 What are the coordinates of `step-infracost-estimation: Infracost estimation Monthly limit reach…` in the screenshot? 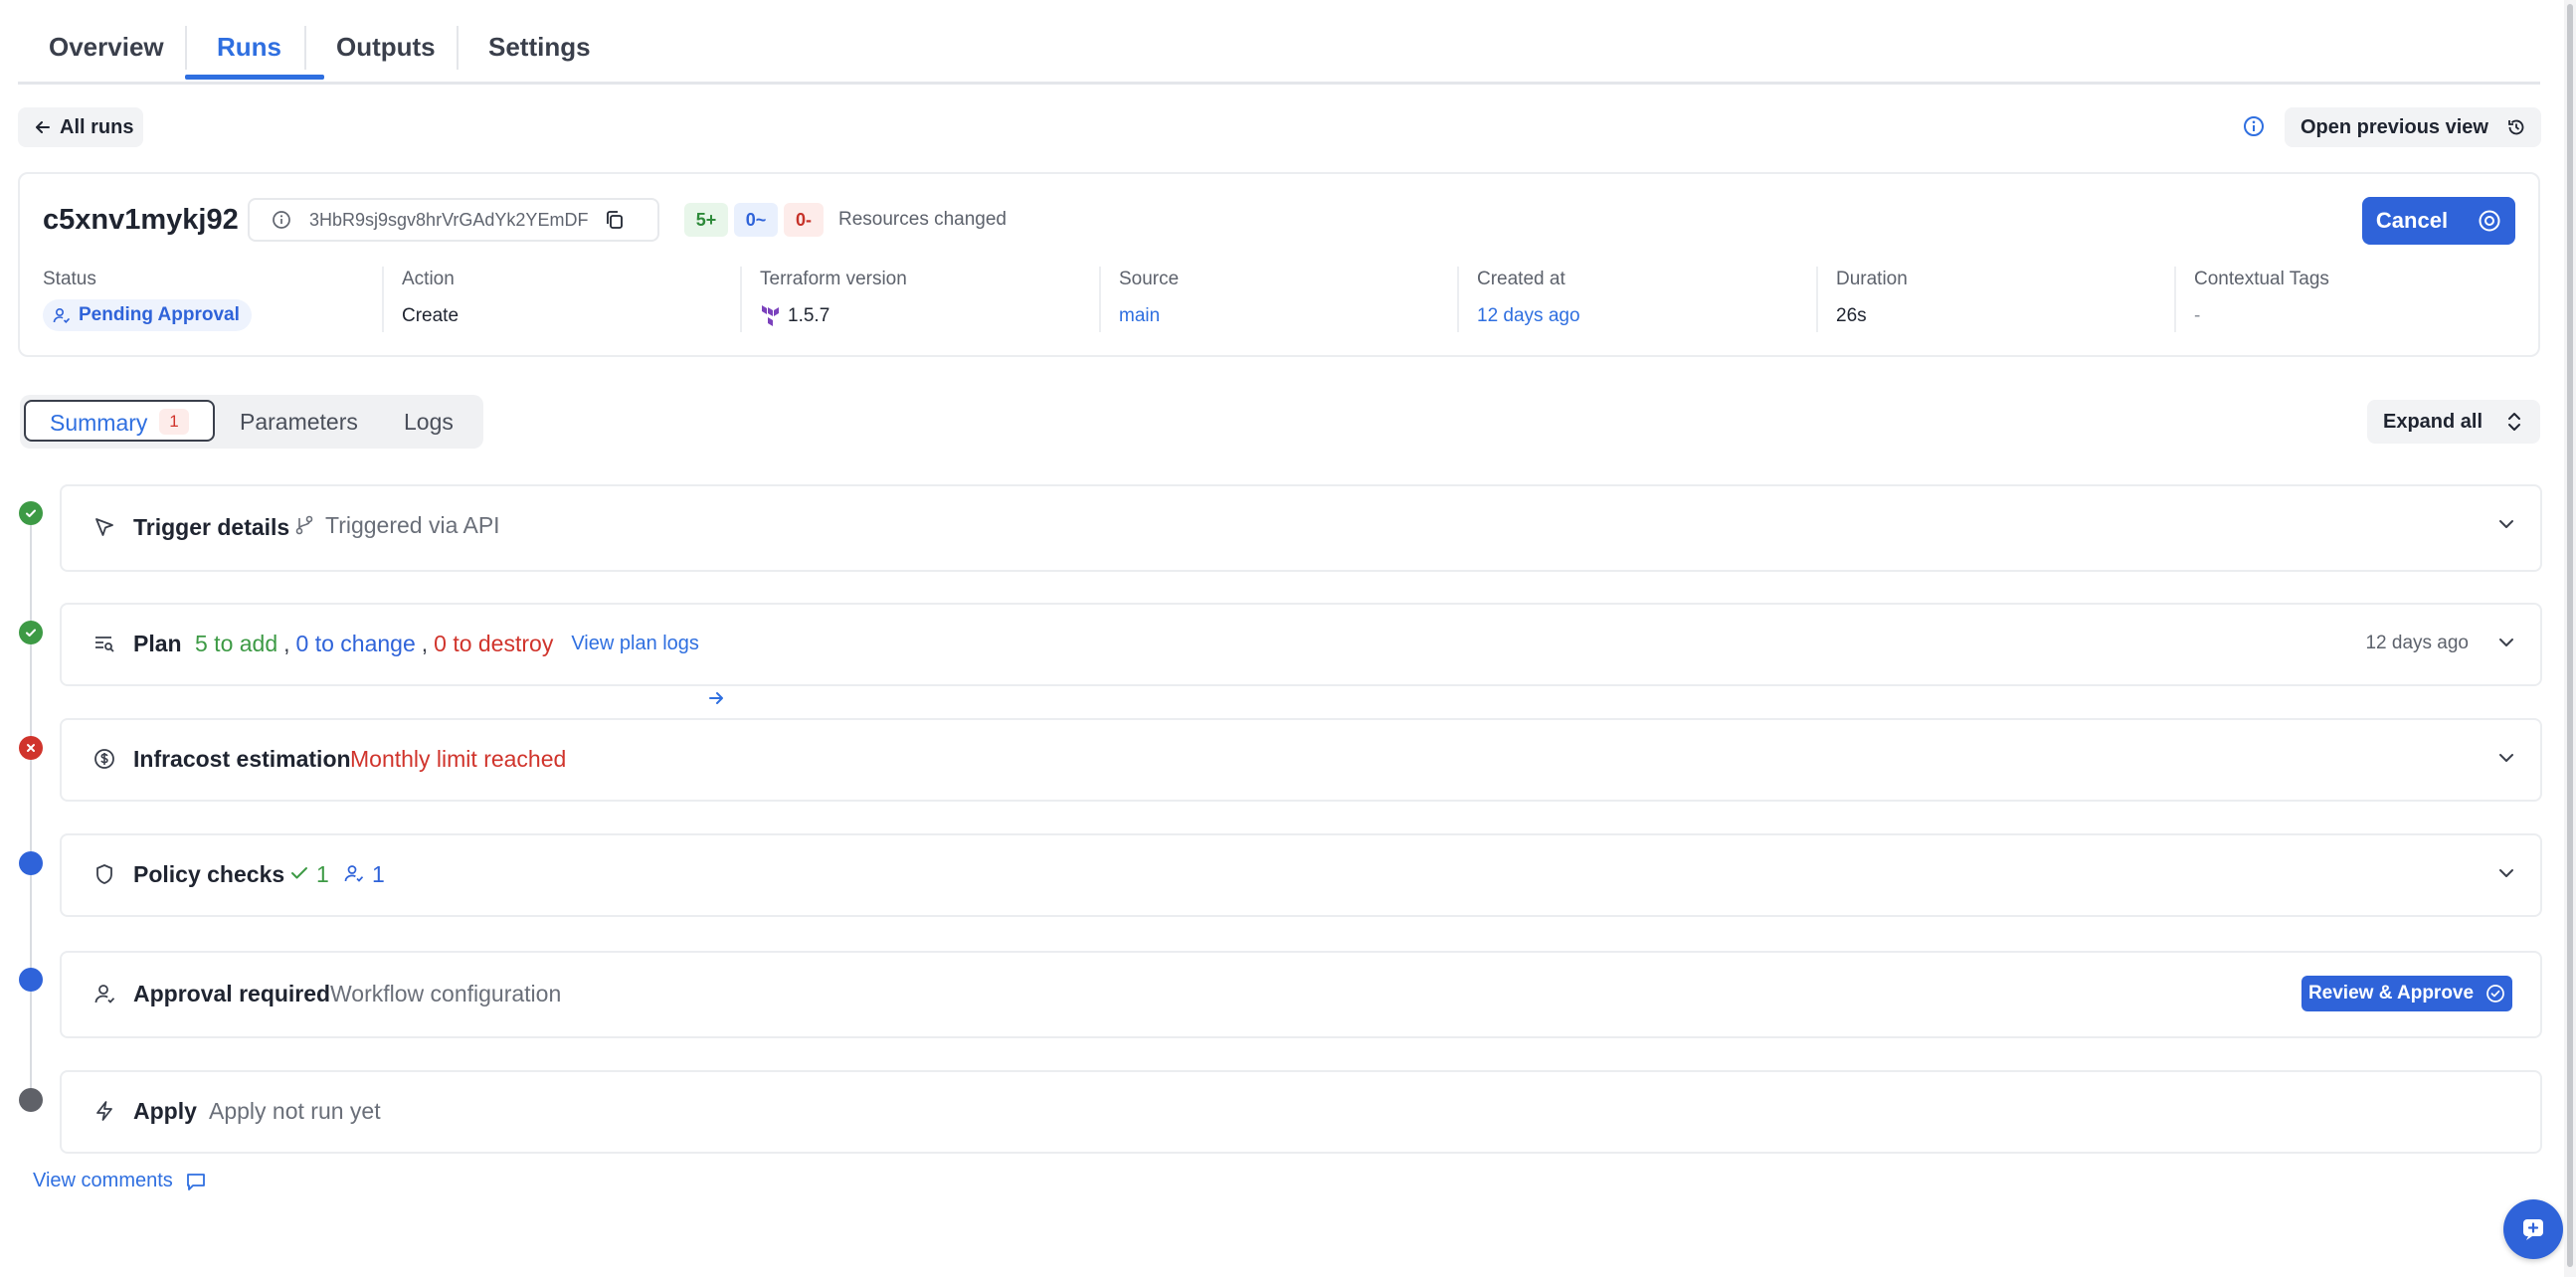 It's located at (1301, 760).